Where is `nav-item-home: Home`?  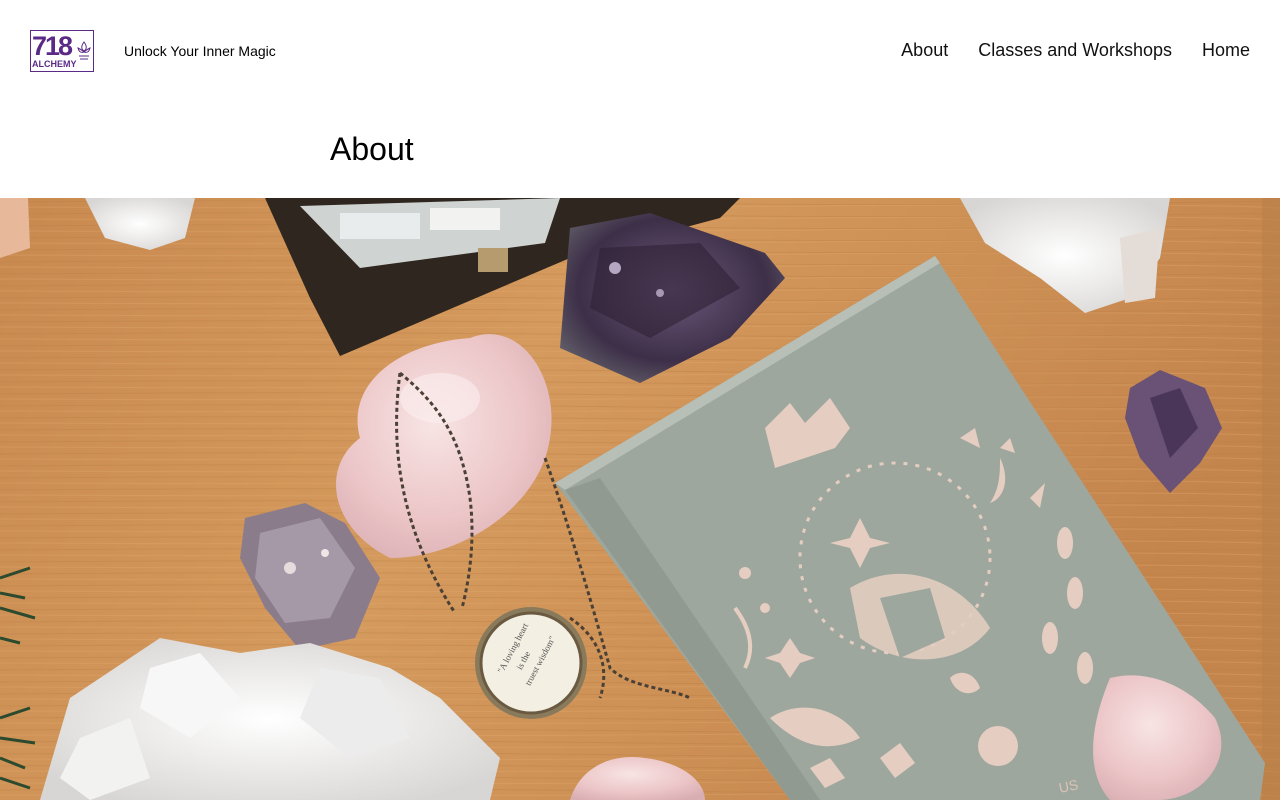 nav-item-home: Home is located at coordinates (1226, 50).